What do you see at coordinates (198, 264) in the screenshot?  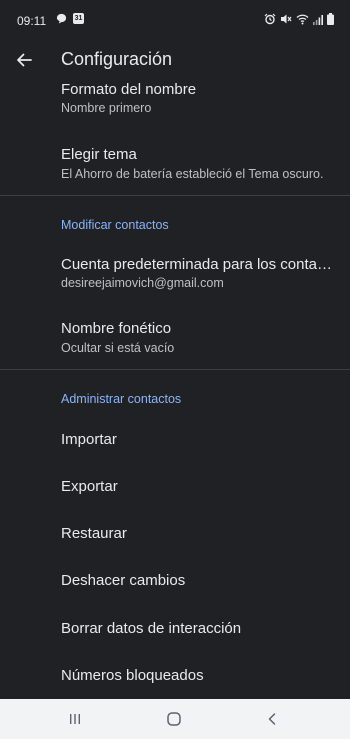 I see `setting-title: Cuenta predeterminada para los contact..` at bounding box center [198, 264].